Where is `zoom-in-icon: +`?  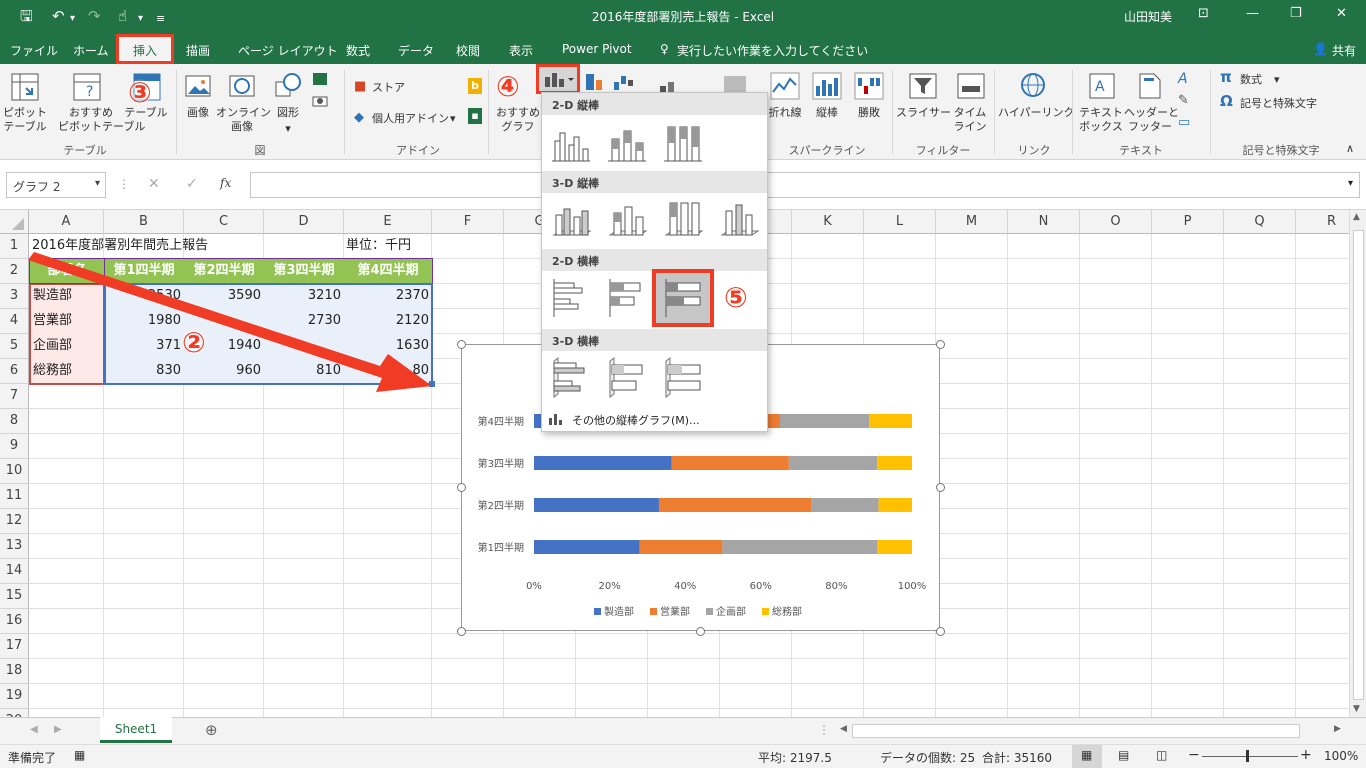
zoom-in-icon: + is located at coordinates (1306, 755).